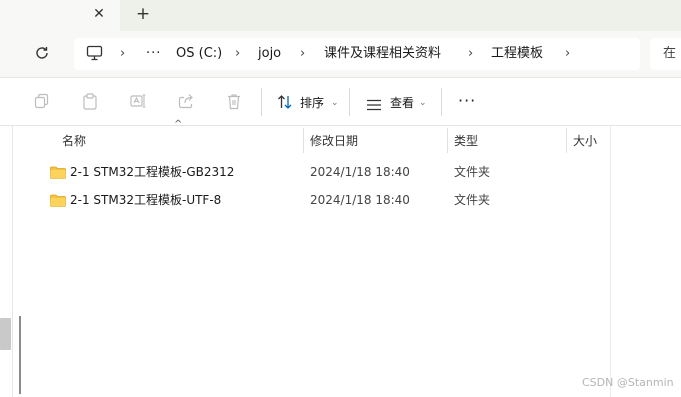 Image resolution: width=681 pixels, height=397 pixels. I want to click on refresh-icon, so click(42, 55).